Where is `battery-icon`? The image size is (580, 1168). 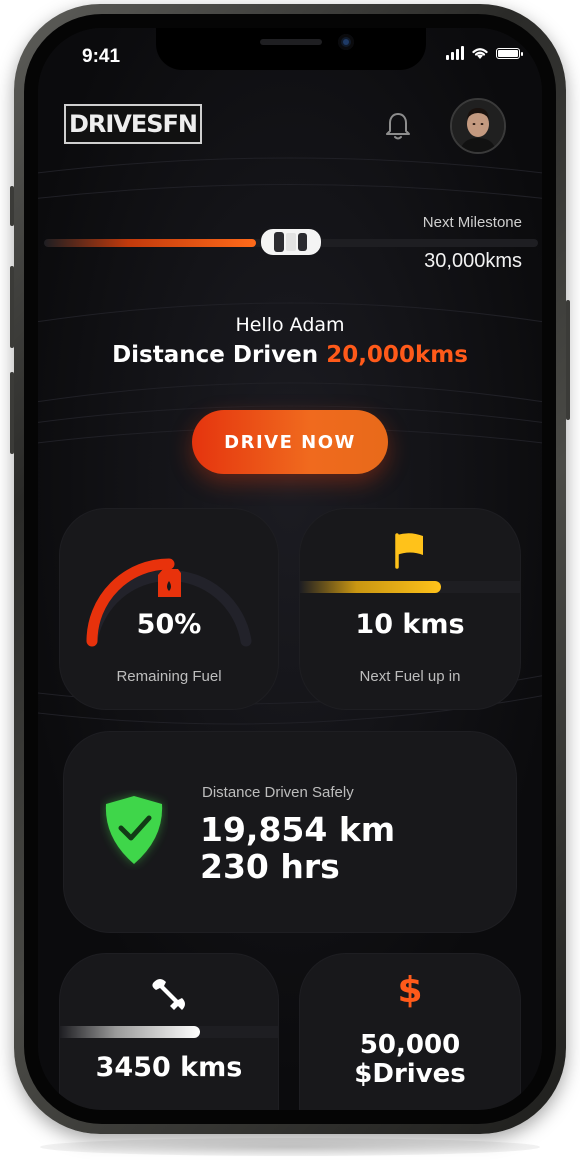
battery-icon is located at coordinates (509, 53).